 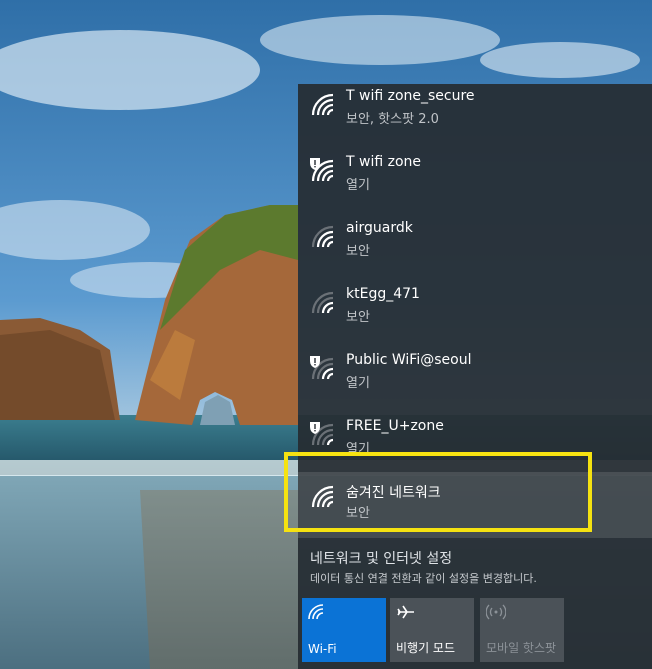 I want to click on wifi-toggle-label: Wi-Fi, so click(x=322, y=649).